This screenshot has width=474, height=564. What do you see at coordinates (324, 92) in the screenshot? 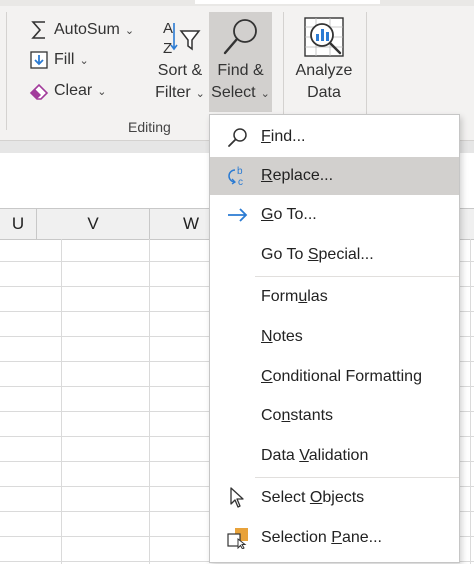
I see `analyze-label-2: Data` at bounding box center [324, 92].